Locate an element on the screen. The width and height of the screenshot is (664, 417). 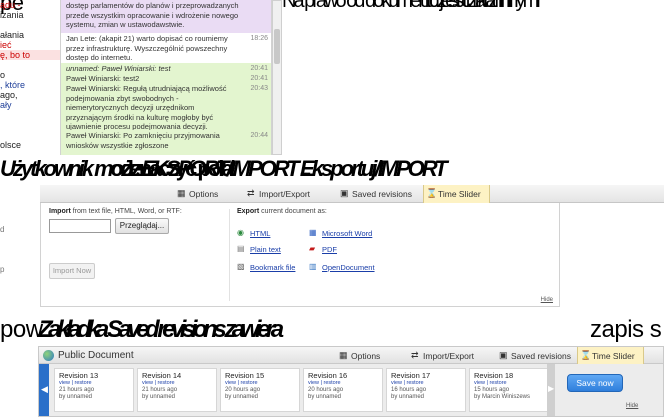
revision-time: 20 hours ago is located at coordinates (243, 390).